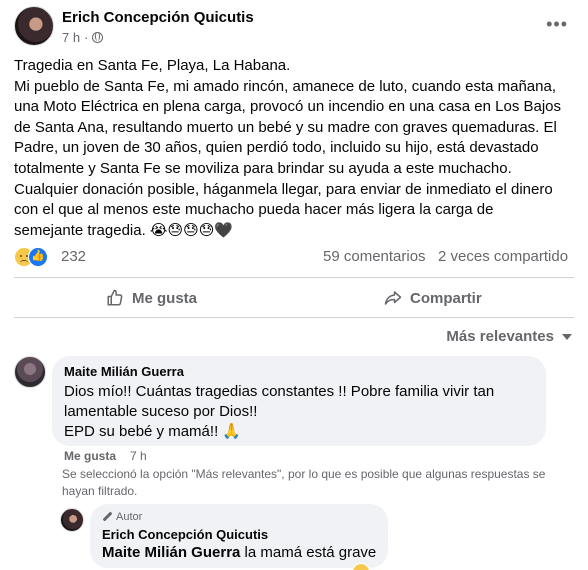 The width and height of the screenshot is (588, 570). Describe the element at coordinates (393, 298) in the screenshot. I see `share-icon` at that location.